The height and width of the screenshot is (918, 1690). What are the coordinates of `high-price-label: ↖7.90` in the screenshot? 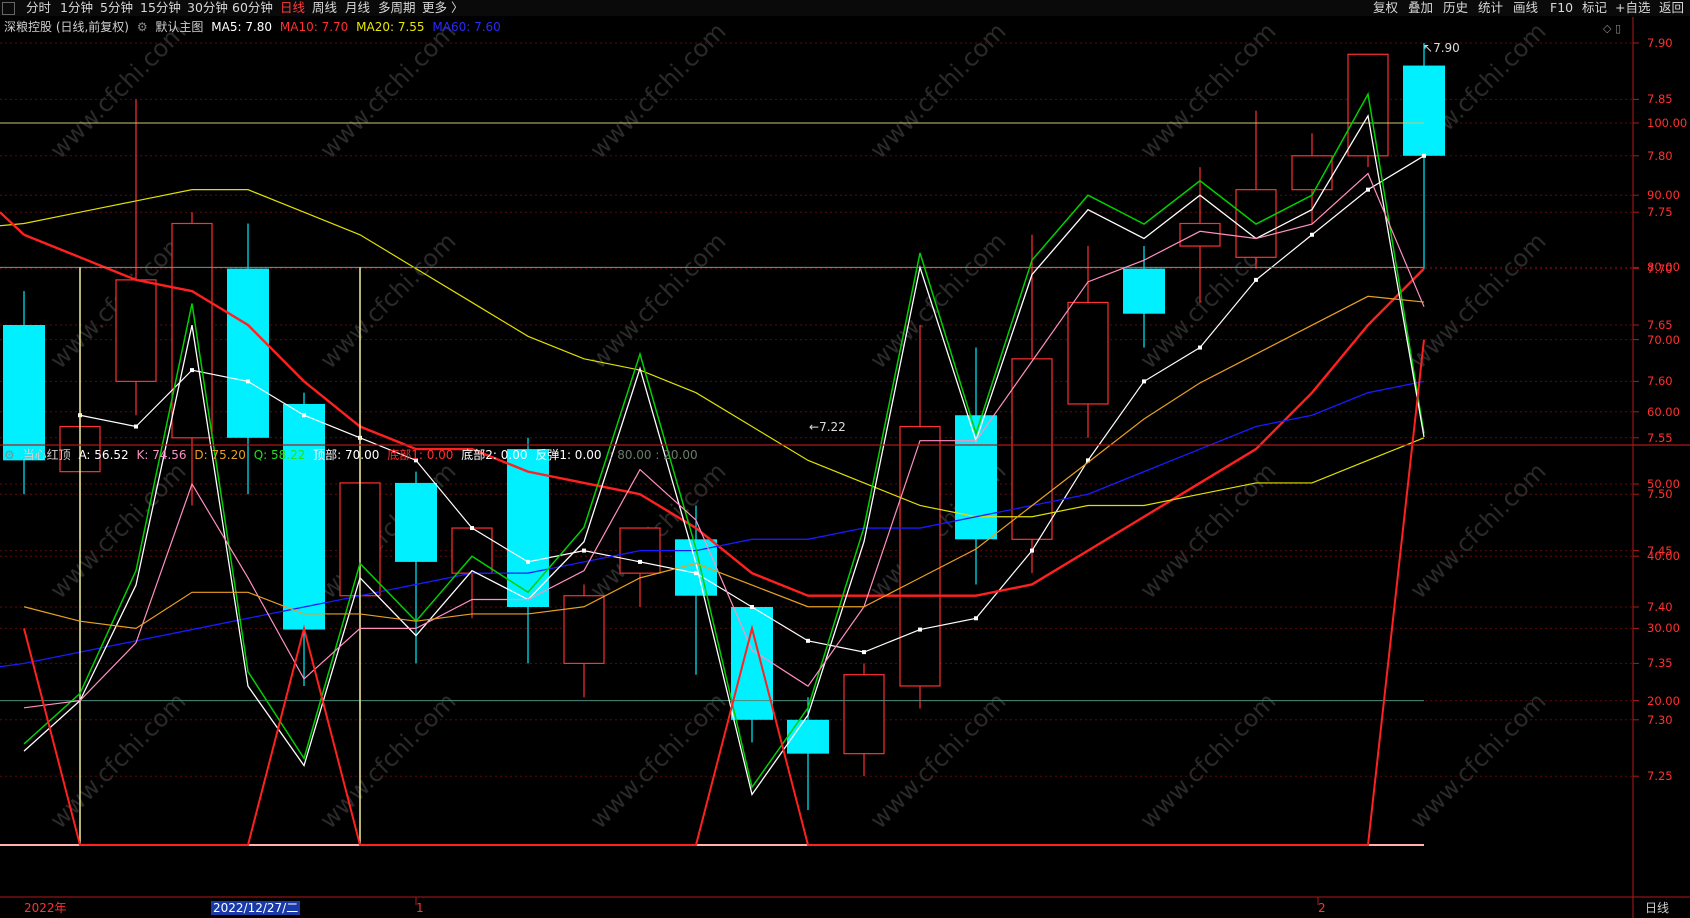 It's located at (1441, 48).